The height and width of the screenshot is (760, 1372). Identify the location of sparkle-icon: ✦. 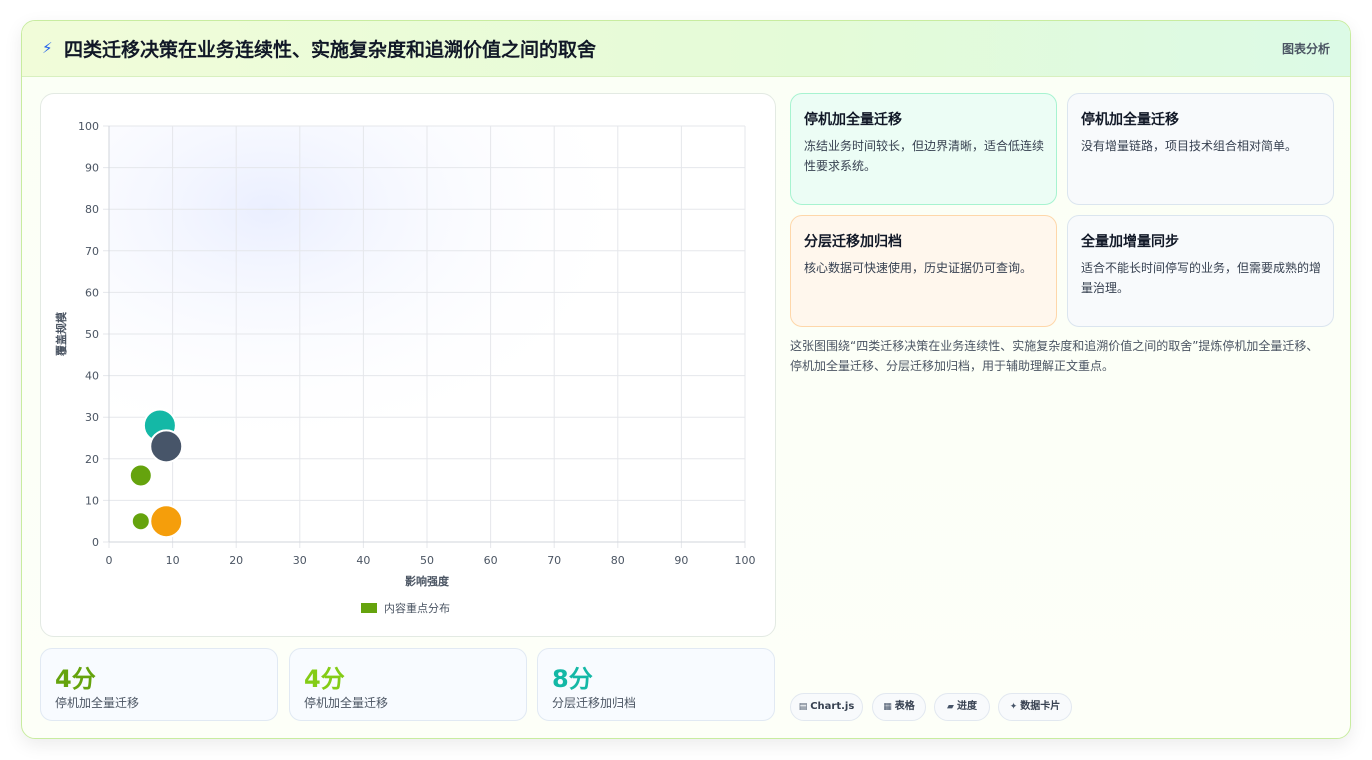
(1013, 707).